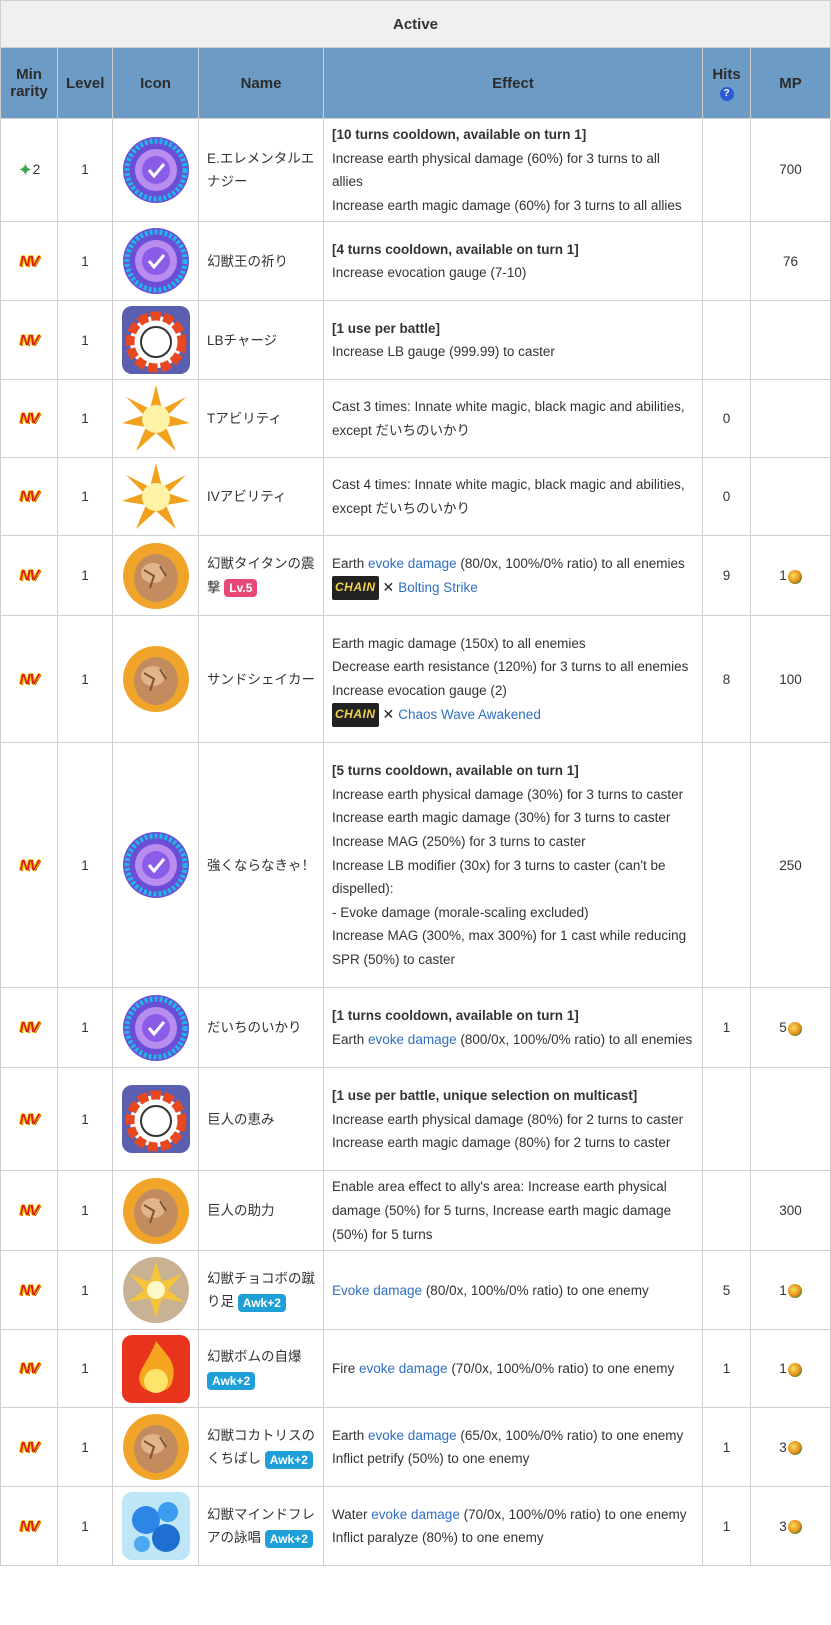 The image size is (831, 1625). What do you see at coordinates (443, 352) in the screenshot?
I see `effect-line: Increase LB gauge (999.99) to caster` at bounding box center [443, 352].